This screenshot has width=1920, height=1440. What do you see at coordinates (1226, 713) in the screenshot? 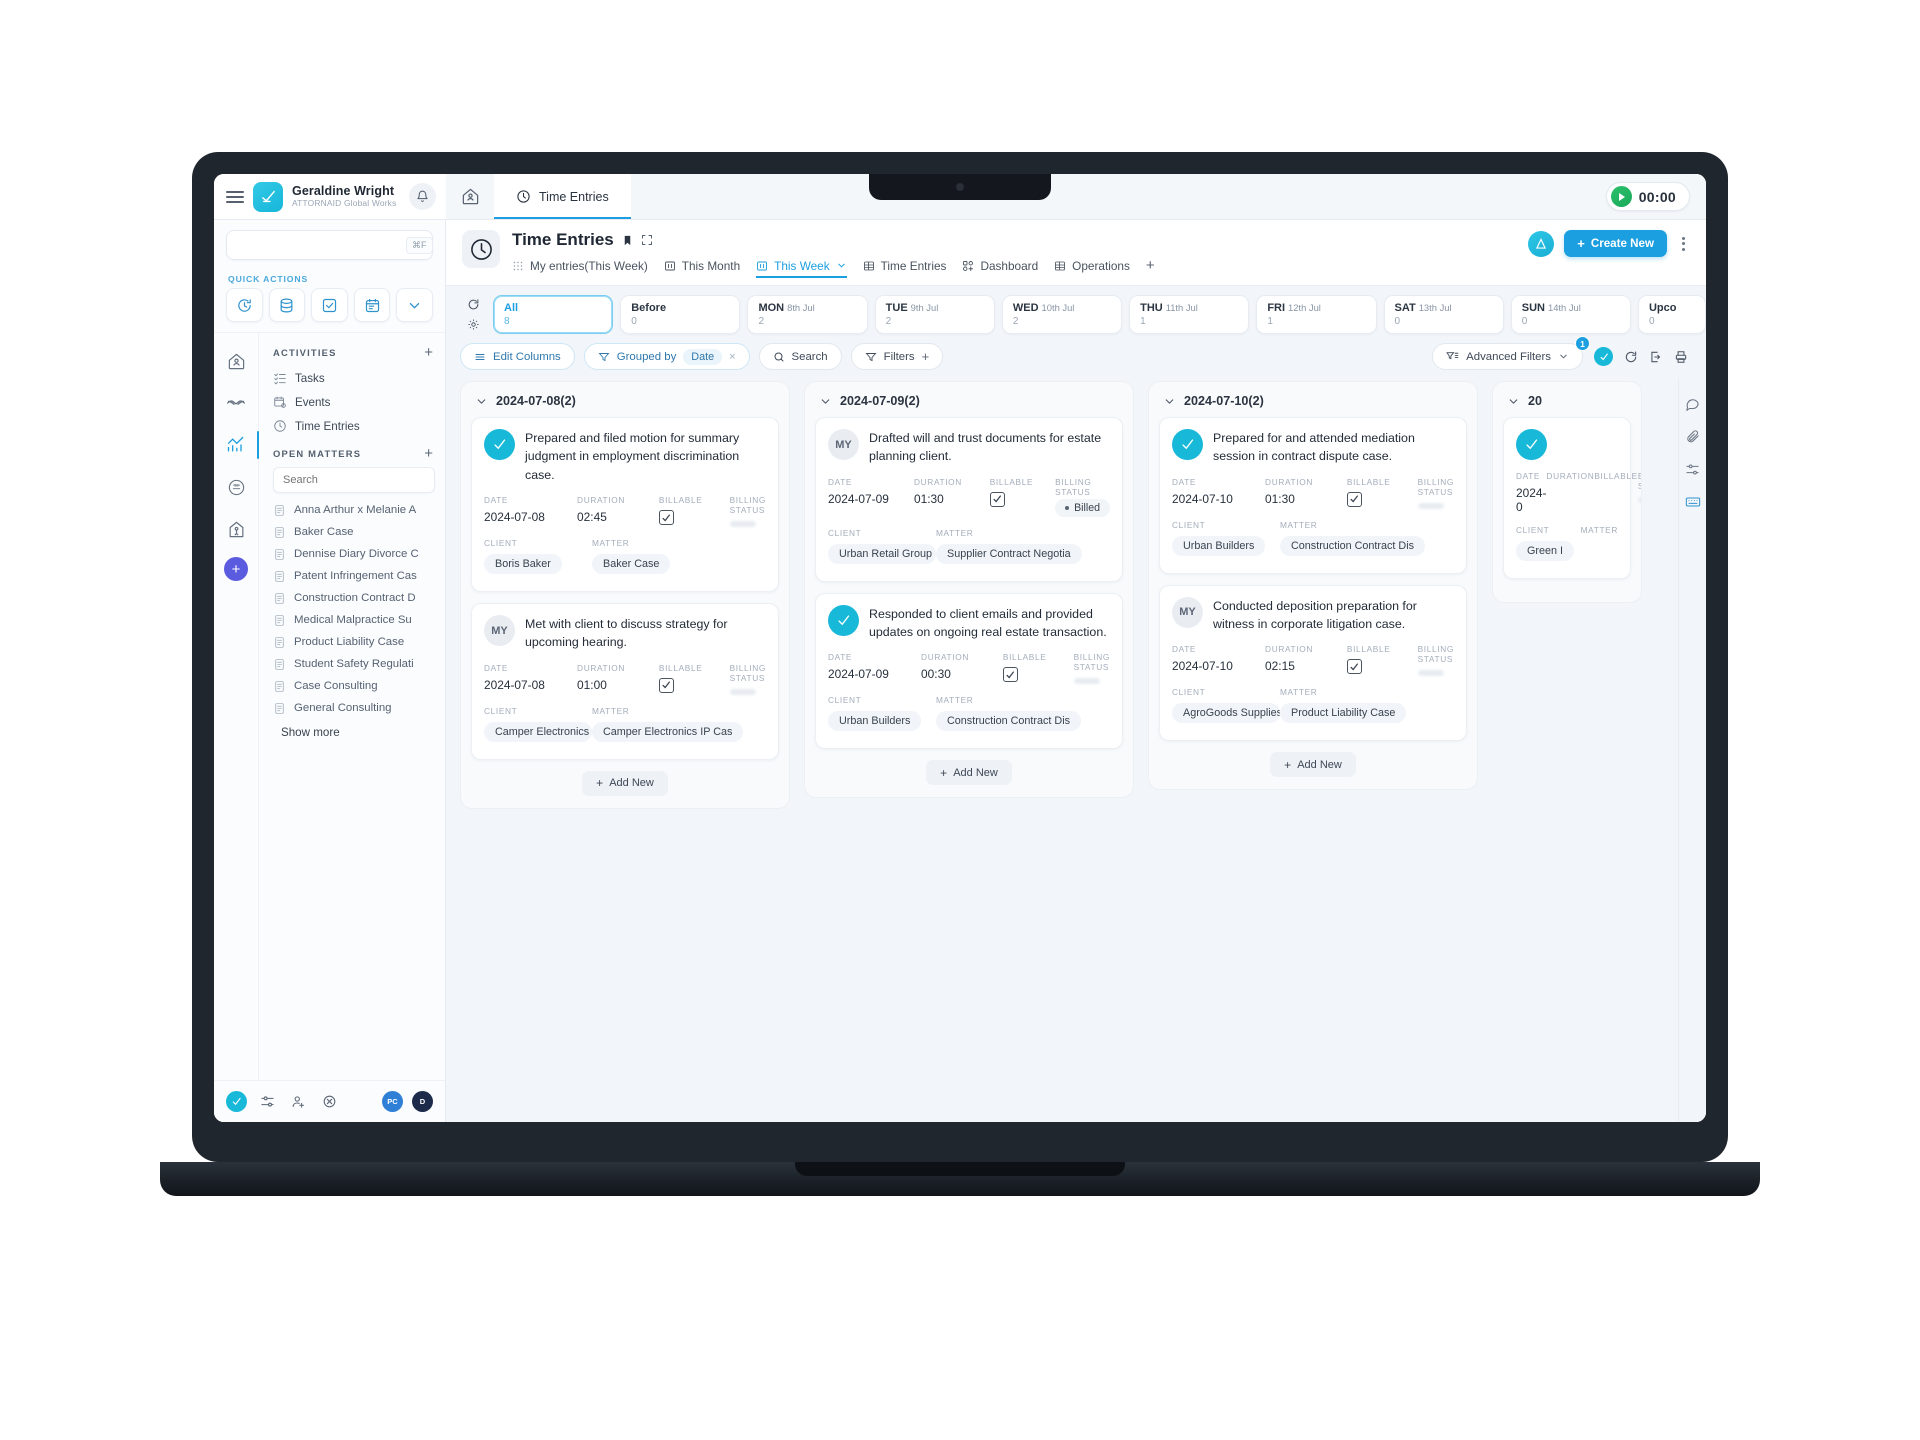
I see `entry-client-tag: AgroGoods Supplies` at bounding box center [1226, 713].